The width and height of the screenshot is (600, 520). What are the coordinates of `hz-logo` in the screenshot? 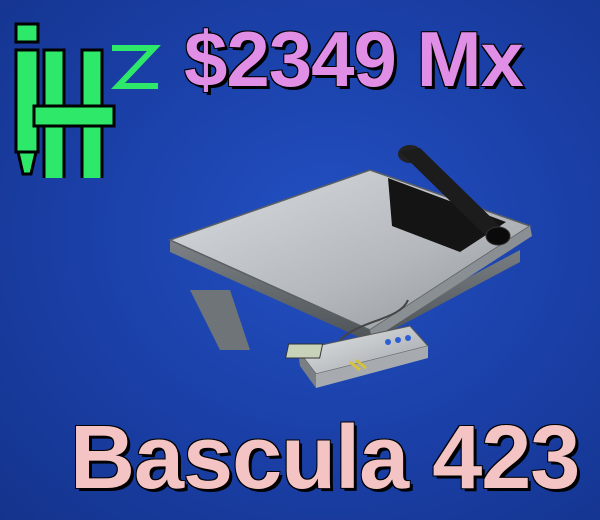 It's located at (87, 100).